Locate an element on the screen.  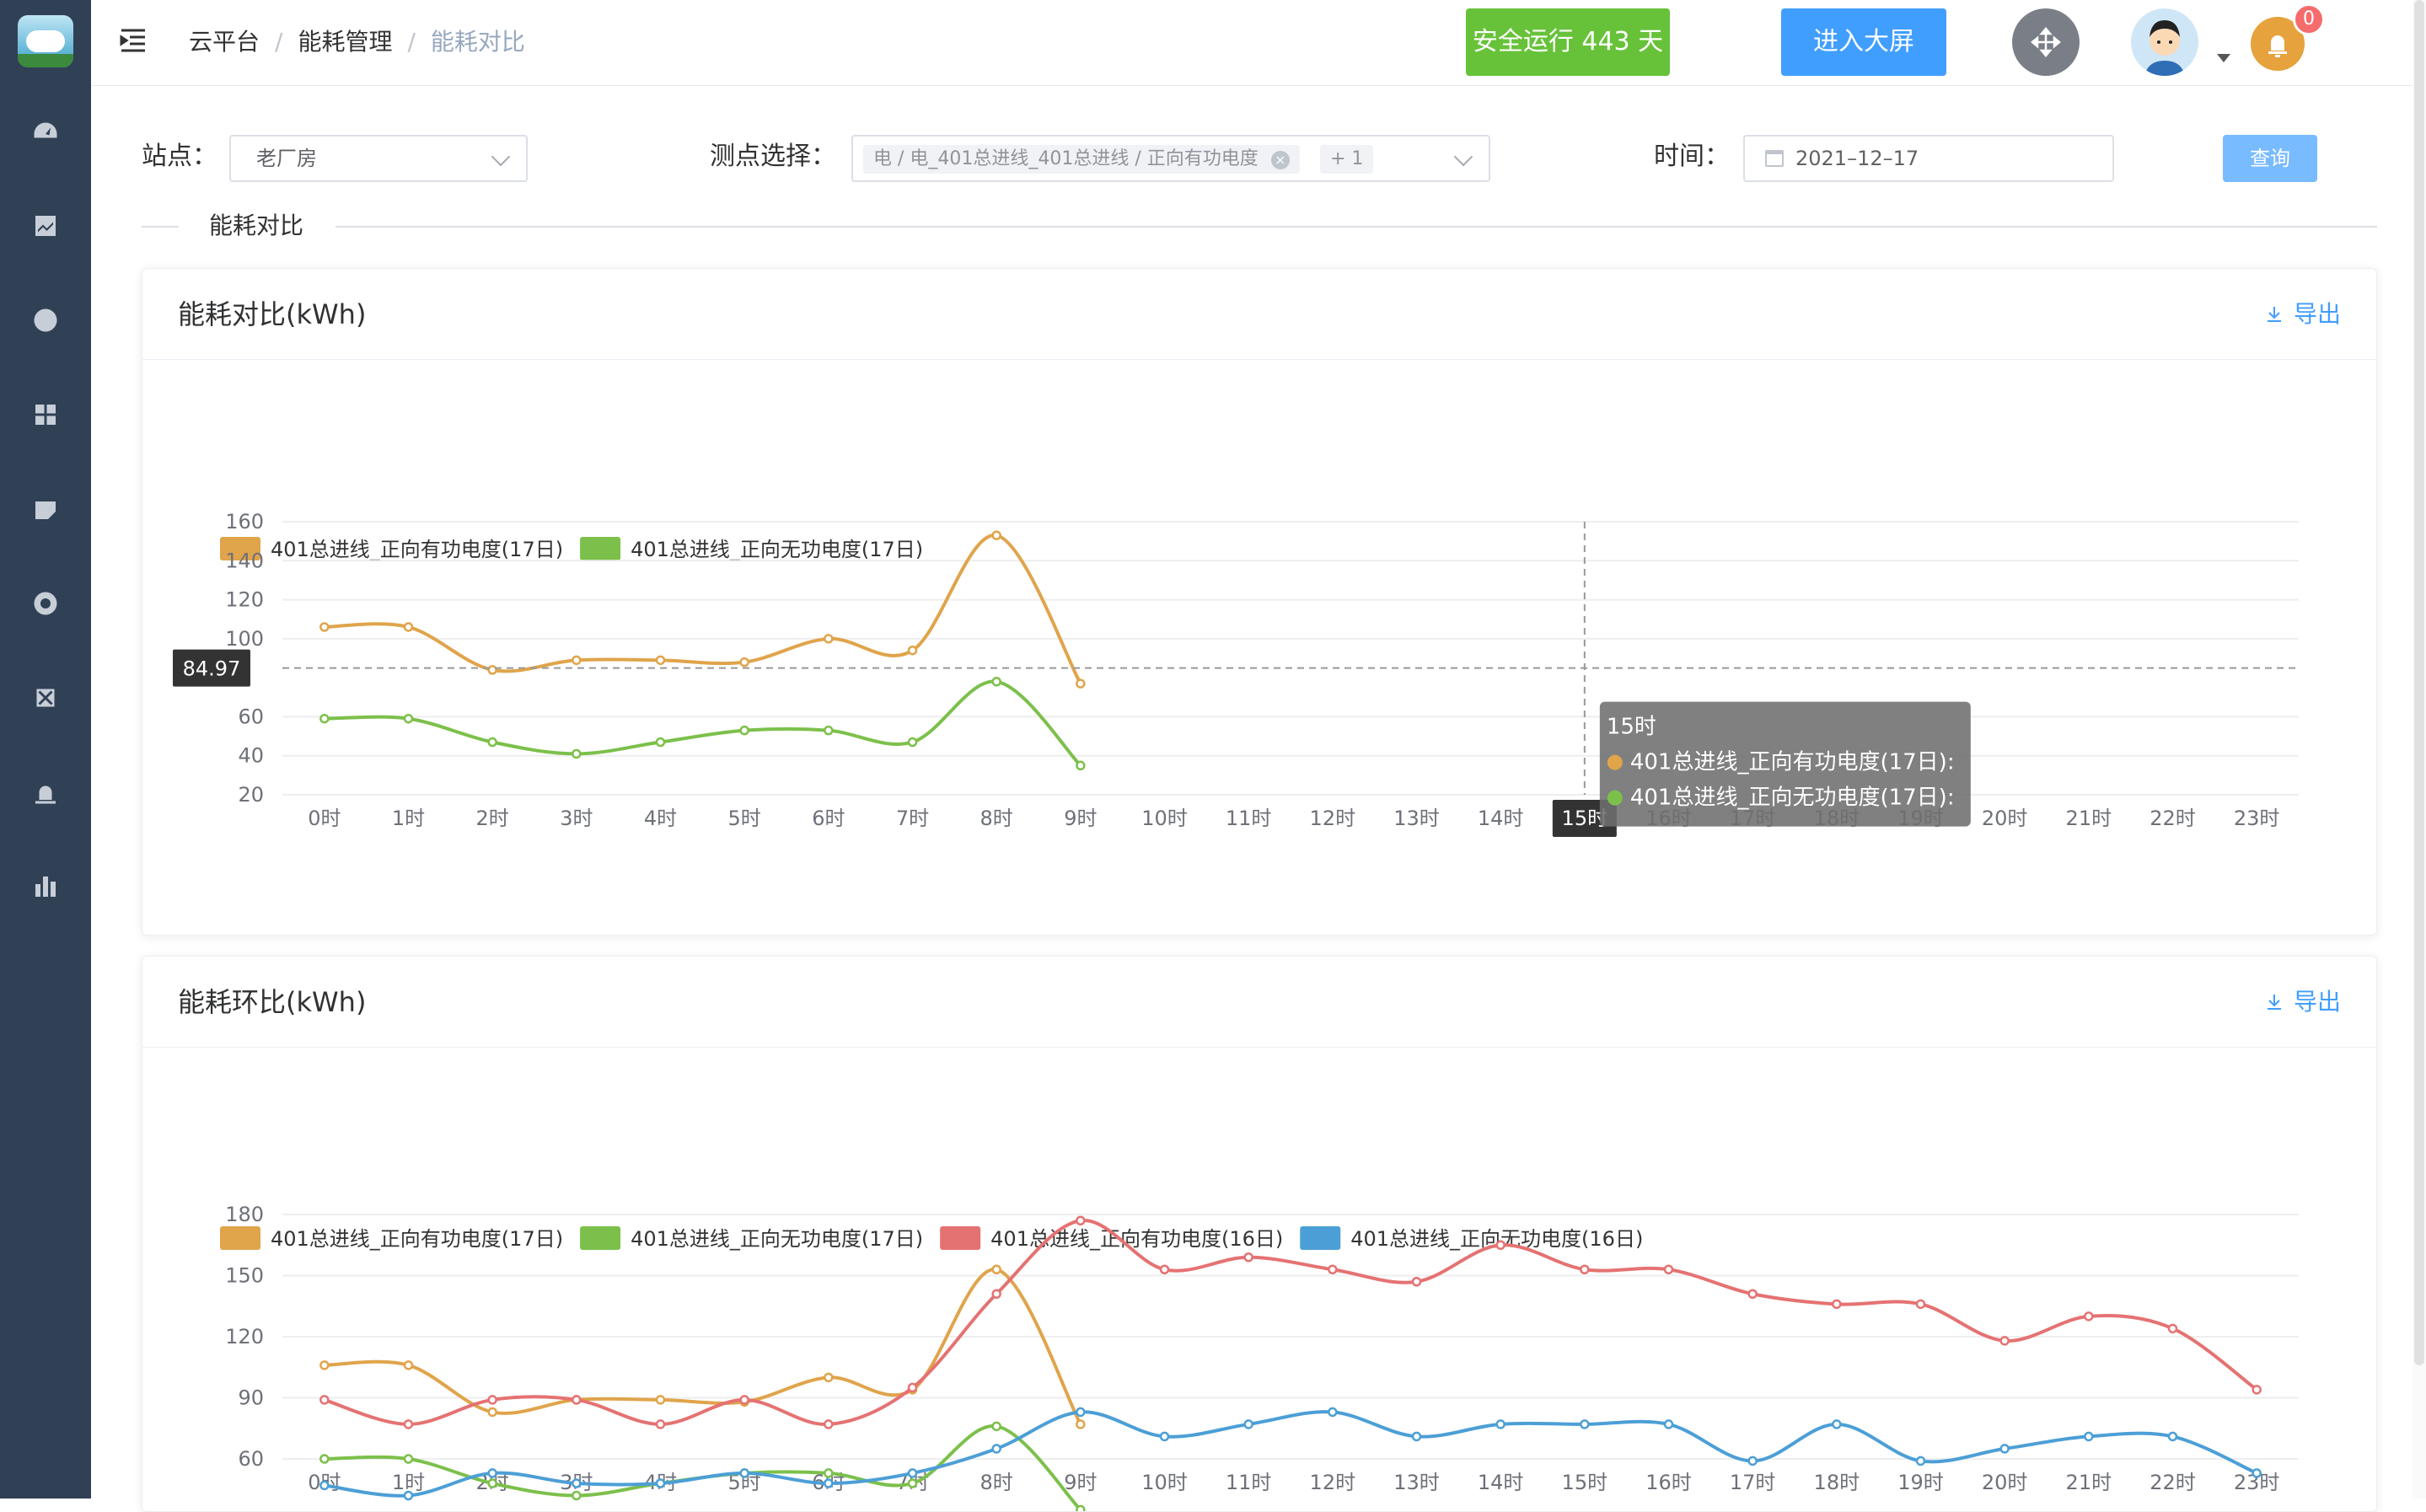
bar-chart-icon is located at coordinates (45, 886).